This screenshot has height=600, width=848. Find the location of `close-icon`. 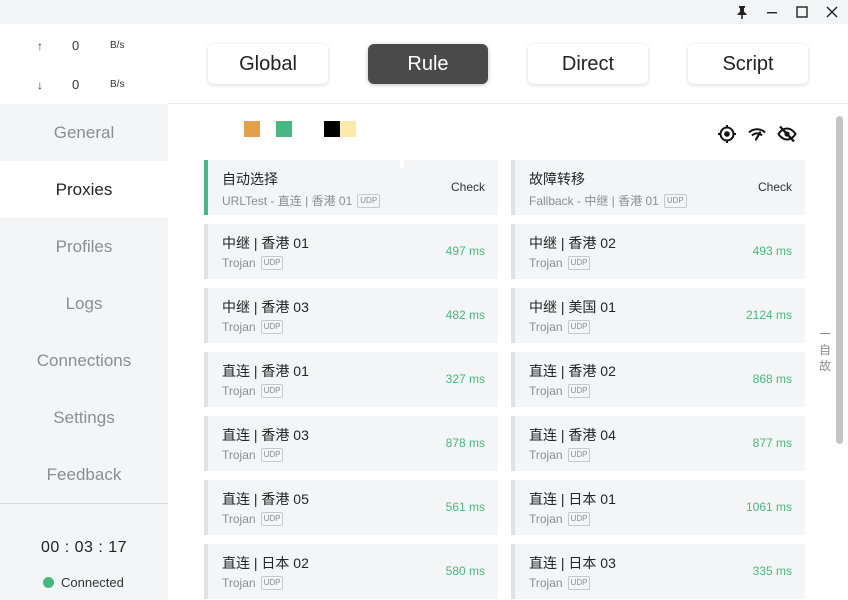

close-icon is located at coordinates (832, 12).